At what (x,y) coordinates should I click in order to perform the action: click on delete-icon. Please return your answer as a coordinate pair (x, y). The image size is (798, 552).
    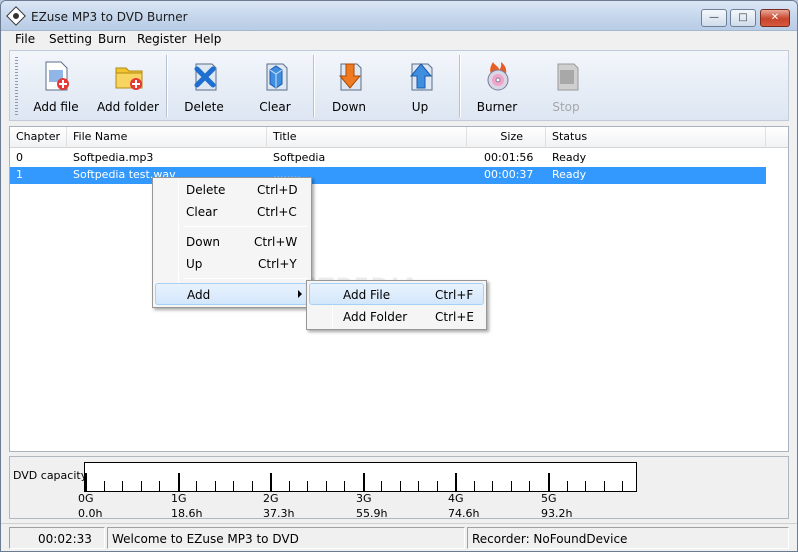
    Looking at the image, I should click on (205, 77).